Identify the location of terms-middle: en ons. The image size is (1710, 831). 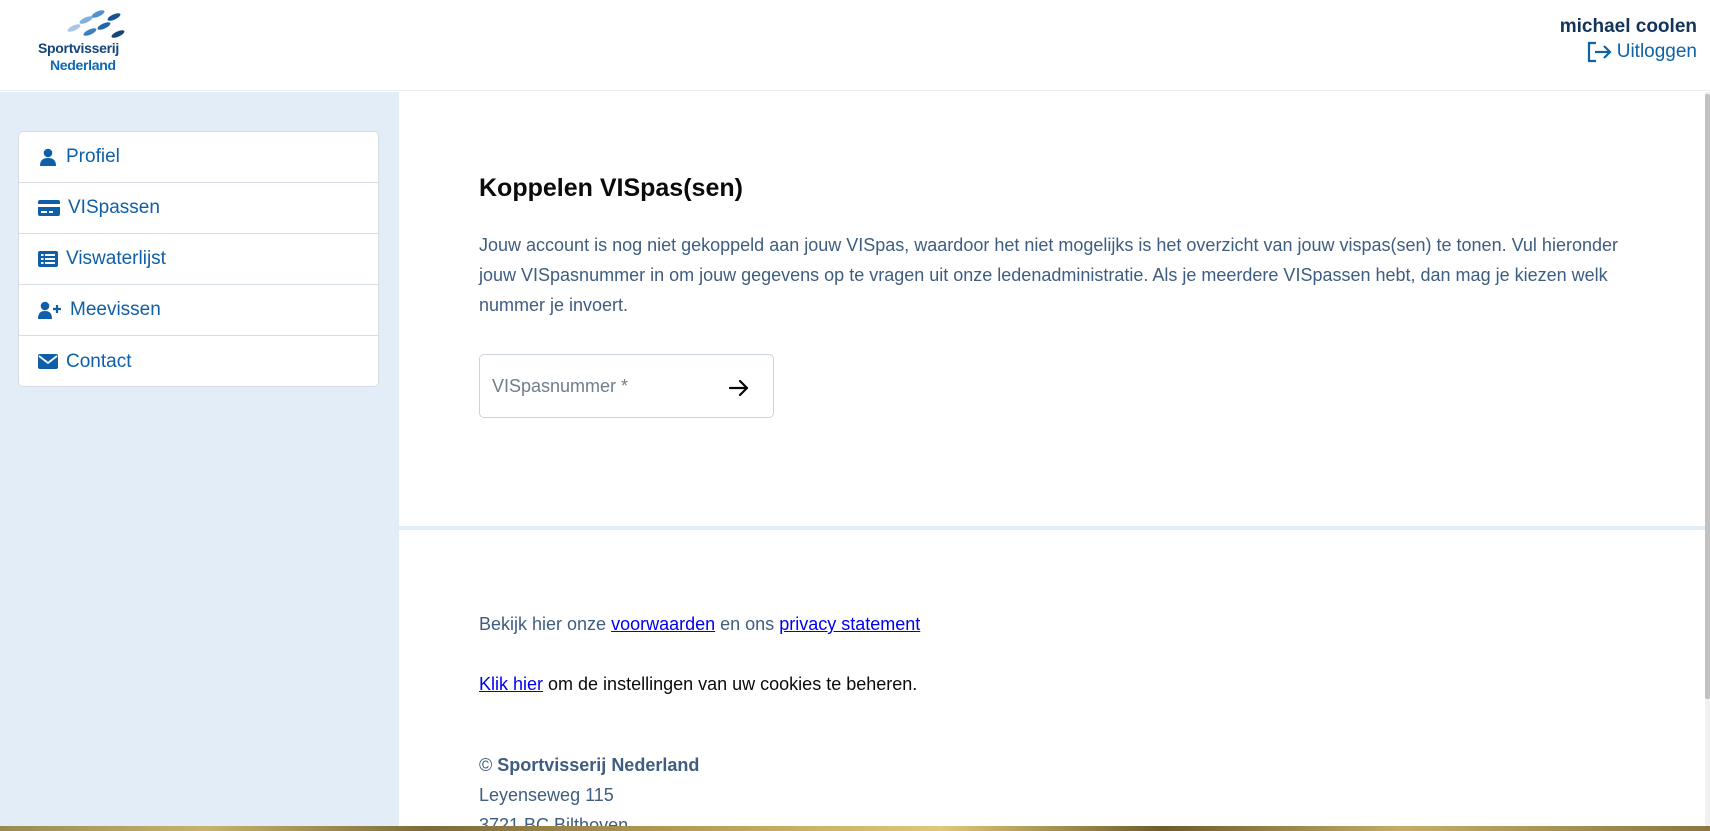
(747, 624).